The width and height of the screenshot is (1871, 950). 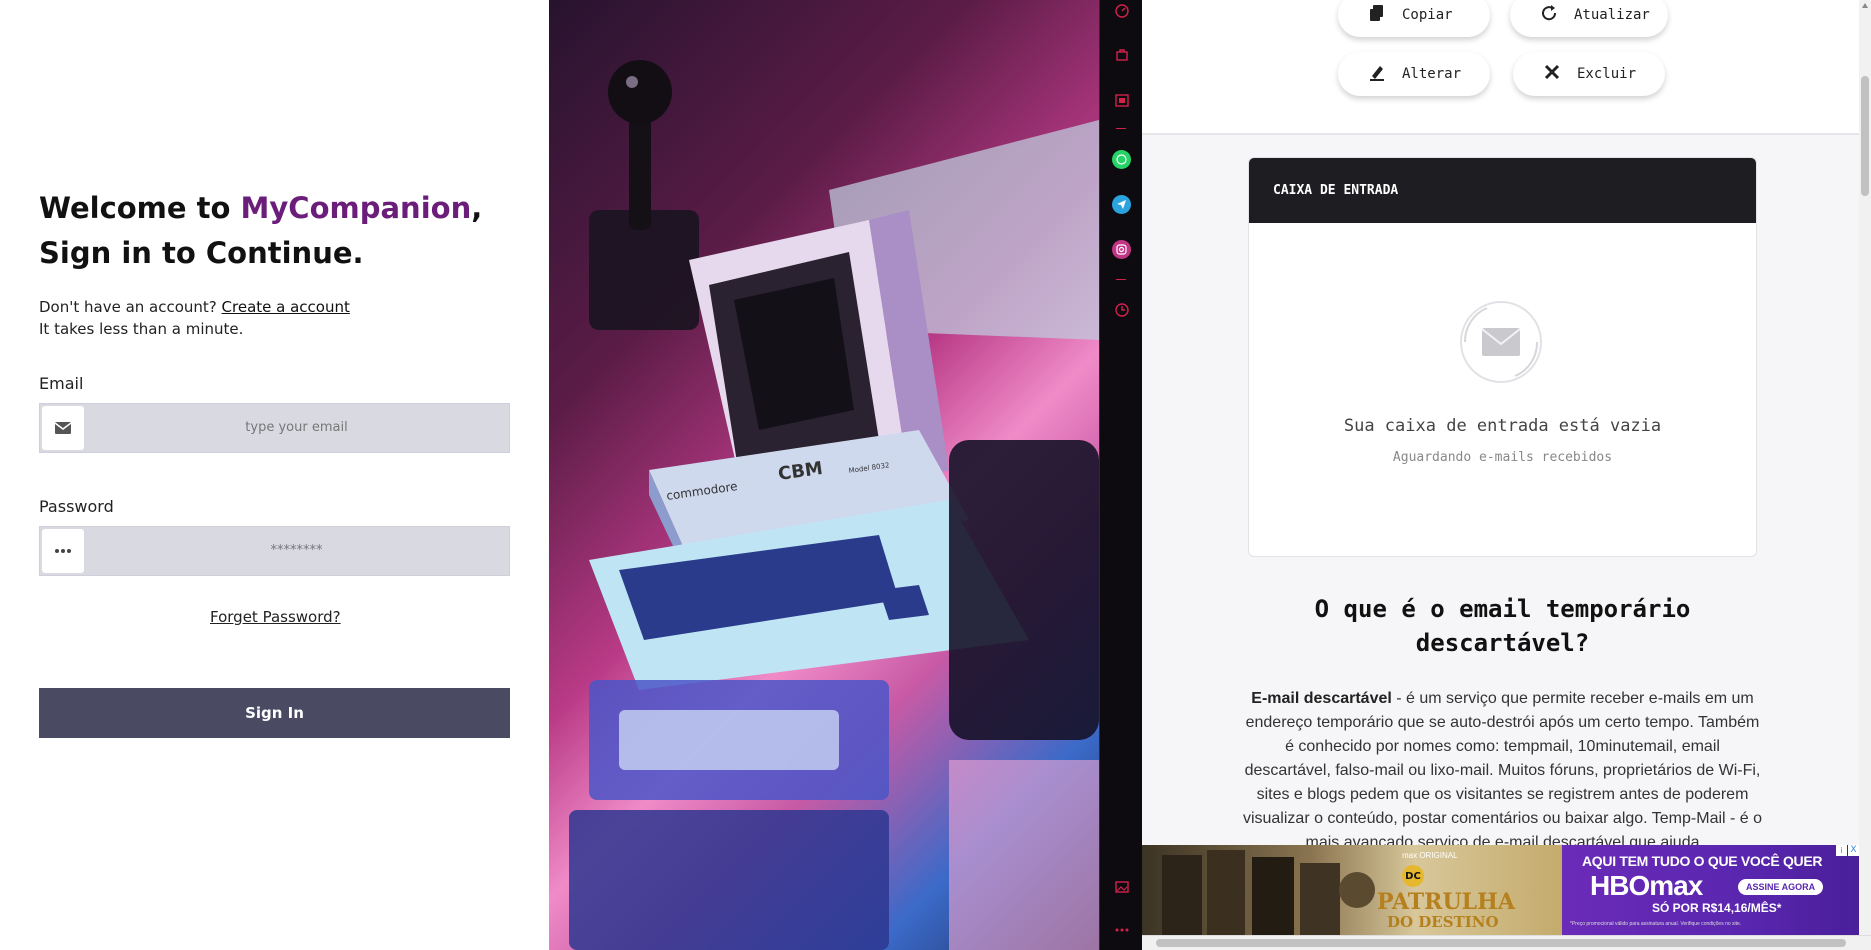 I want to click on info-paragraph-bold: E-mail descartável, so click(x=1321, y=698).